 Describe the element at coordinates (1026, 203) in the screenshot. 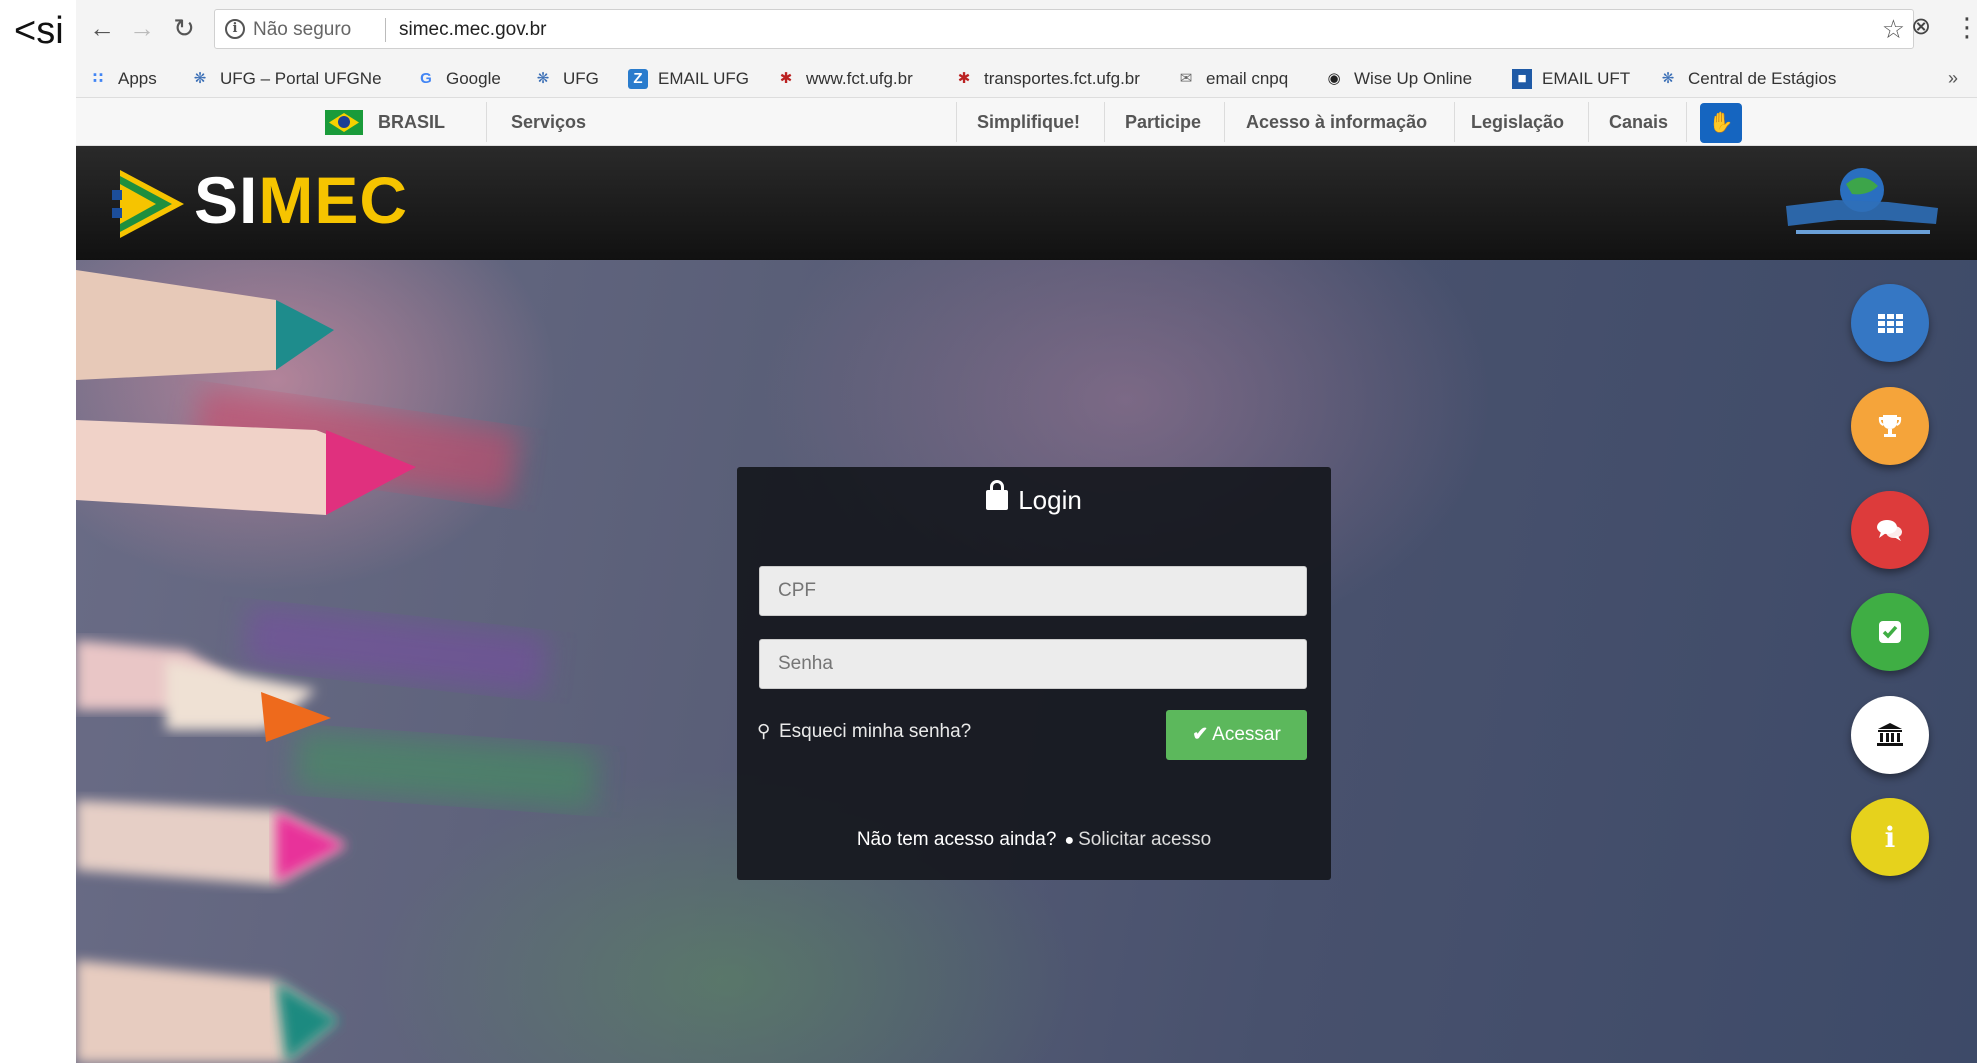

I see `simec-header: SIMEC` at that location.